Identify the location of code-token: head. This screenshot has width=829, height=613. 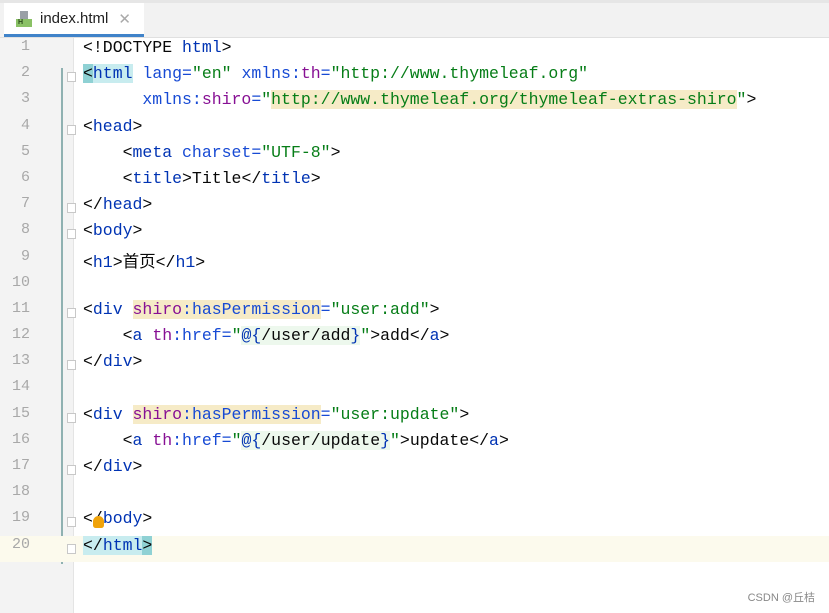
(112, 126).